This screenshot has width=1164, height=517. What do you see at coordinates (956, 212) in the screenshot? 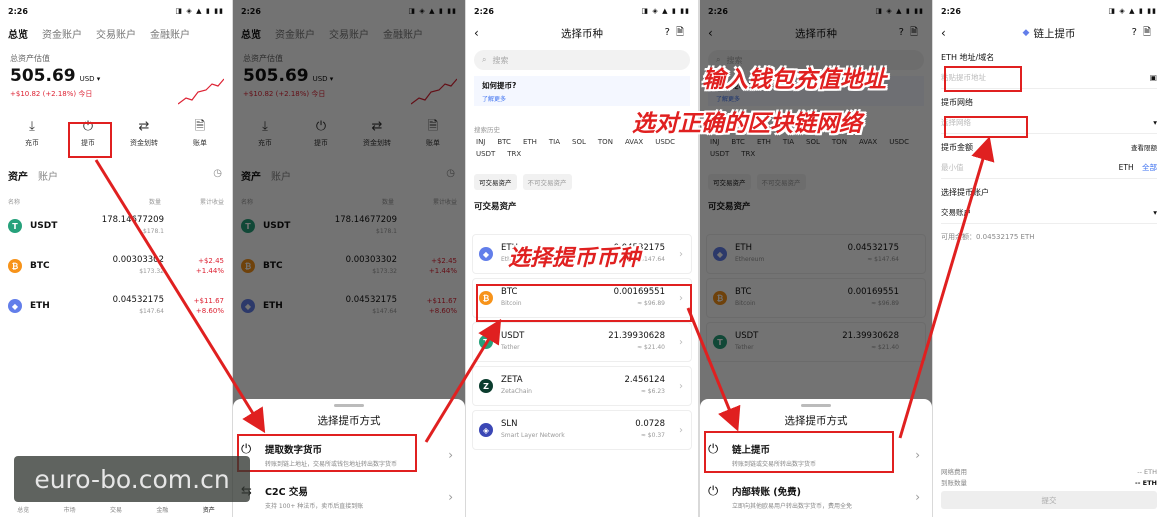
I see `account-value: 交易账户` at bounding box center [956, 212].